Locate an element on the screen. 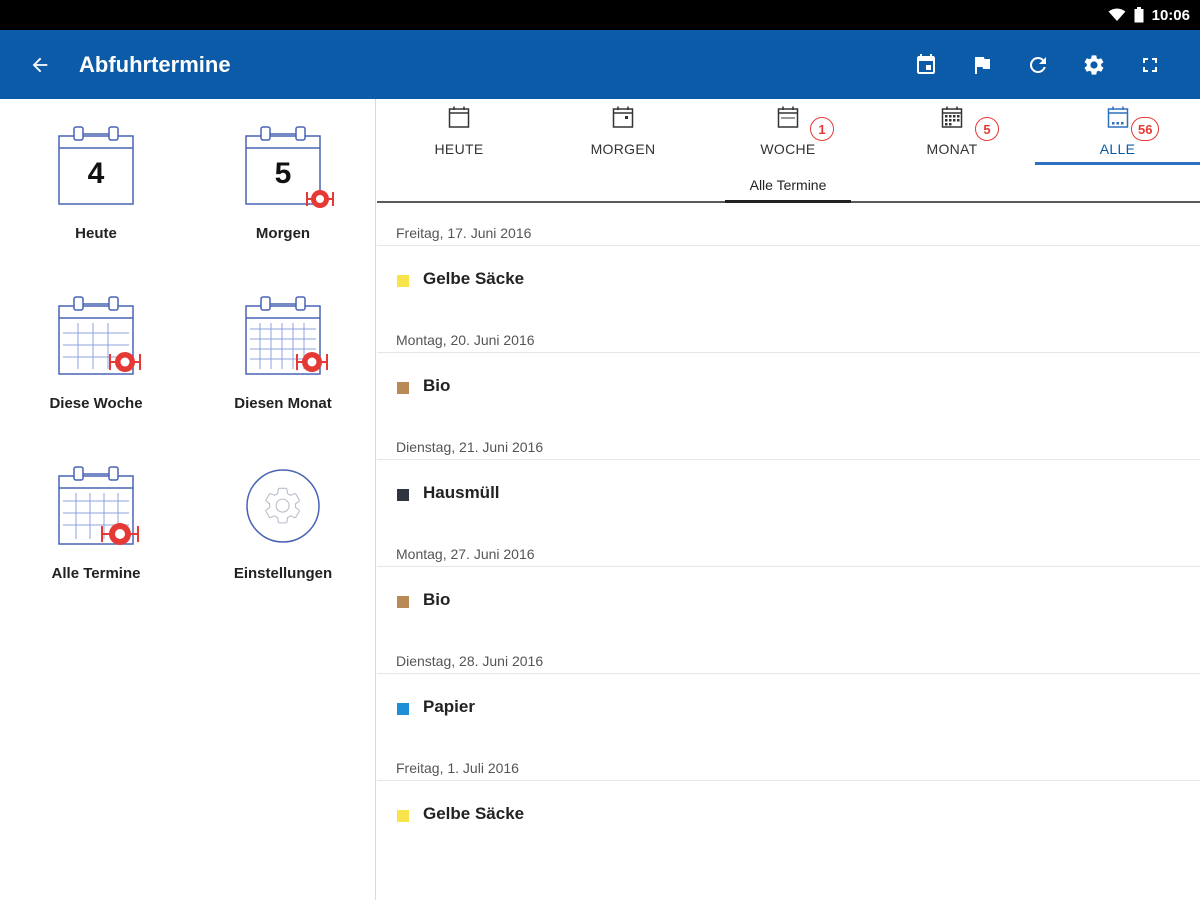 This screenshot has height=900, width=1200. tab-woche: WOCHE 1 is located at coordinates (788, 133).